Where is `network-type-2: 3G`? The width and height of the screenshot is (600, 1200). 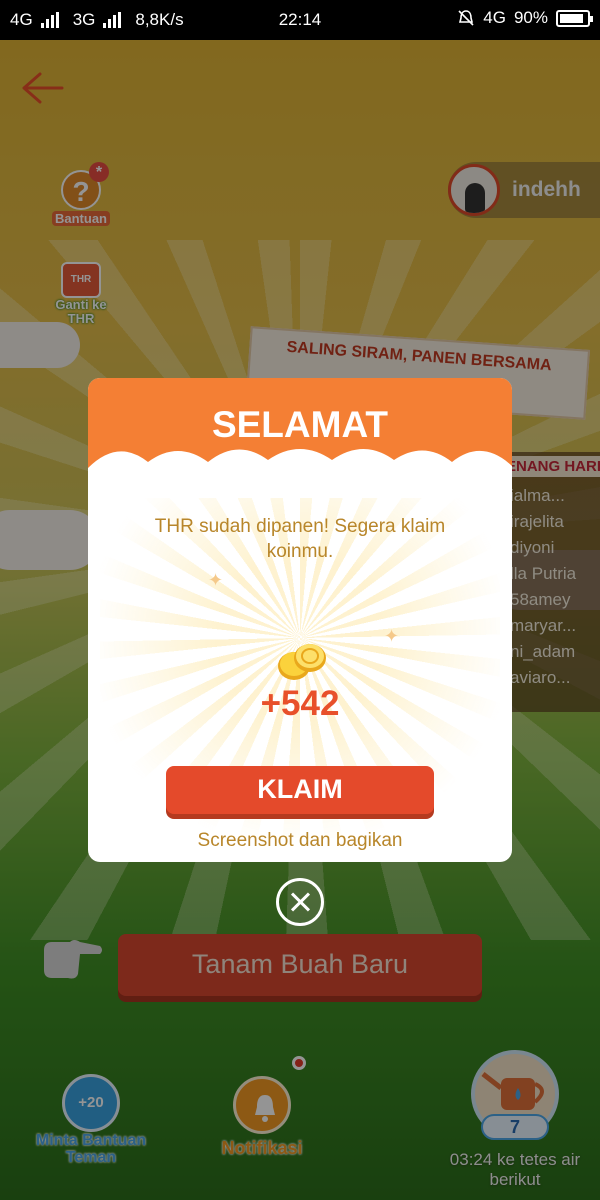
network-type-2: 3G is located at coordinates (84, 19).